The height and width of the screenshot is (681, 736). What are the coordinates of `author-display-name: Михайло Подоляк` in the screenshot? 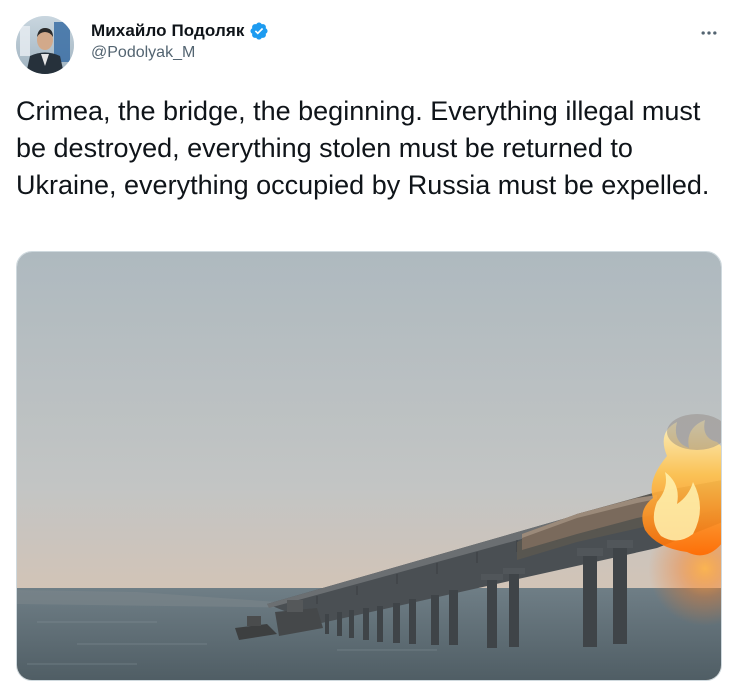 It's located at (168, 31).